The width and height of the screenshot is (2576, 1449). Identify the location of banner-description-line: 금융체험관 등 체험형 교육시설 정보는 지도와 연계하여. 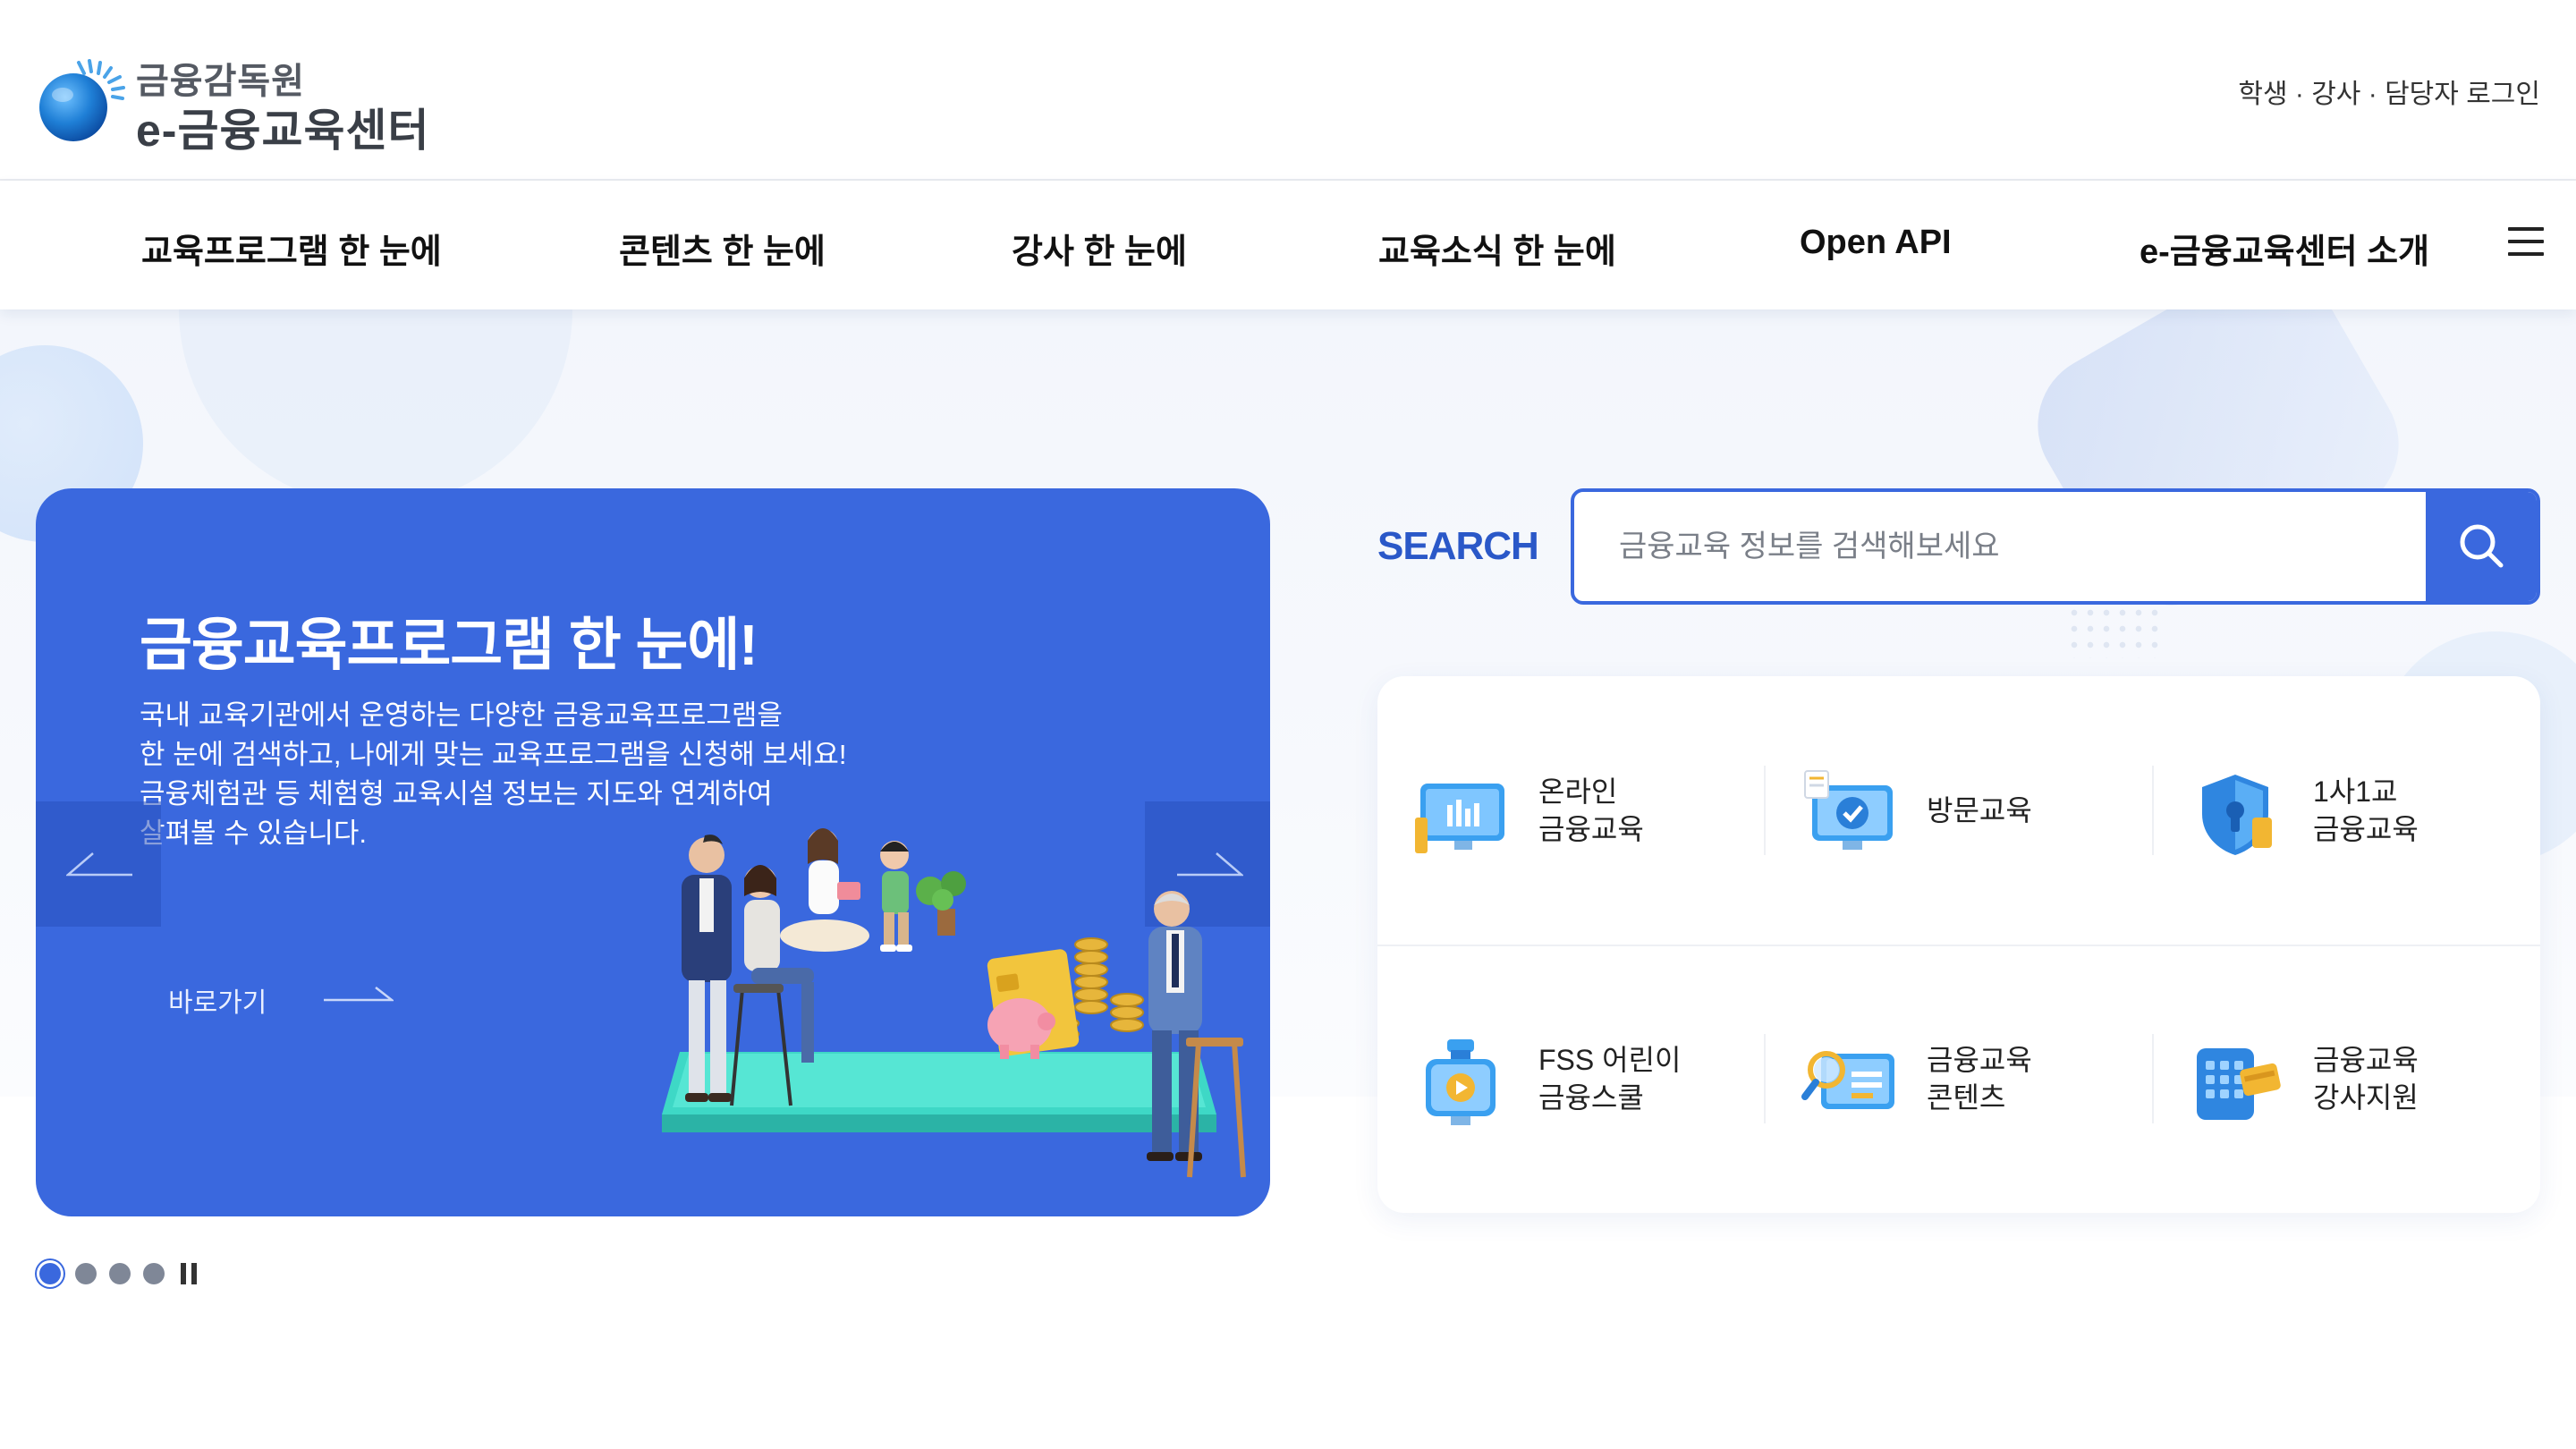
(456, 793).